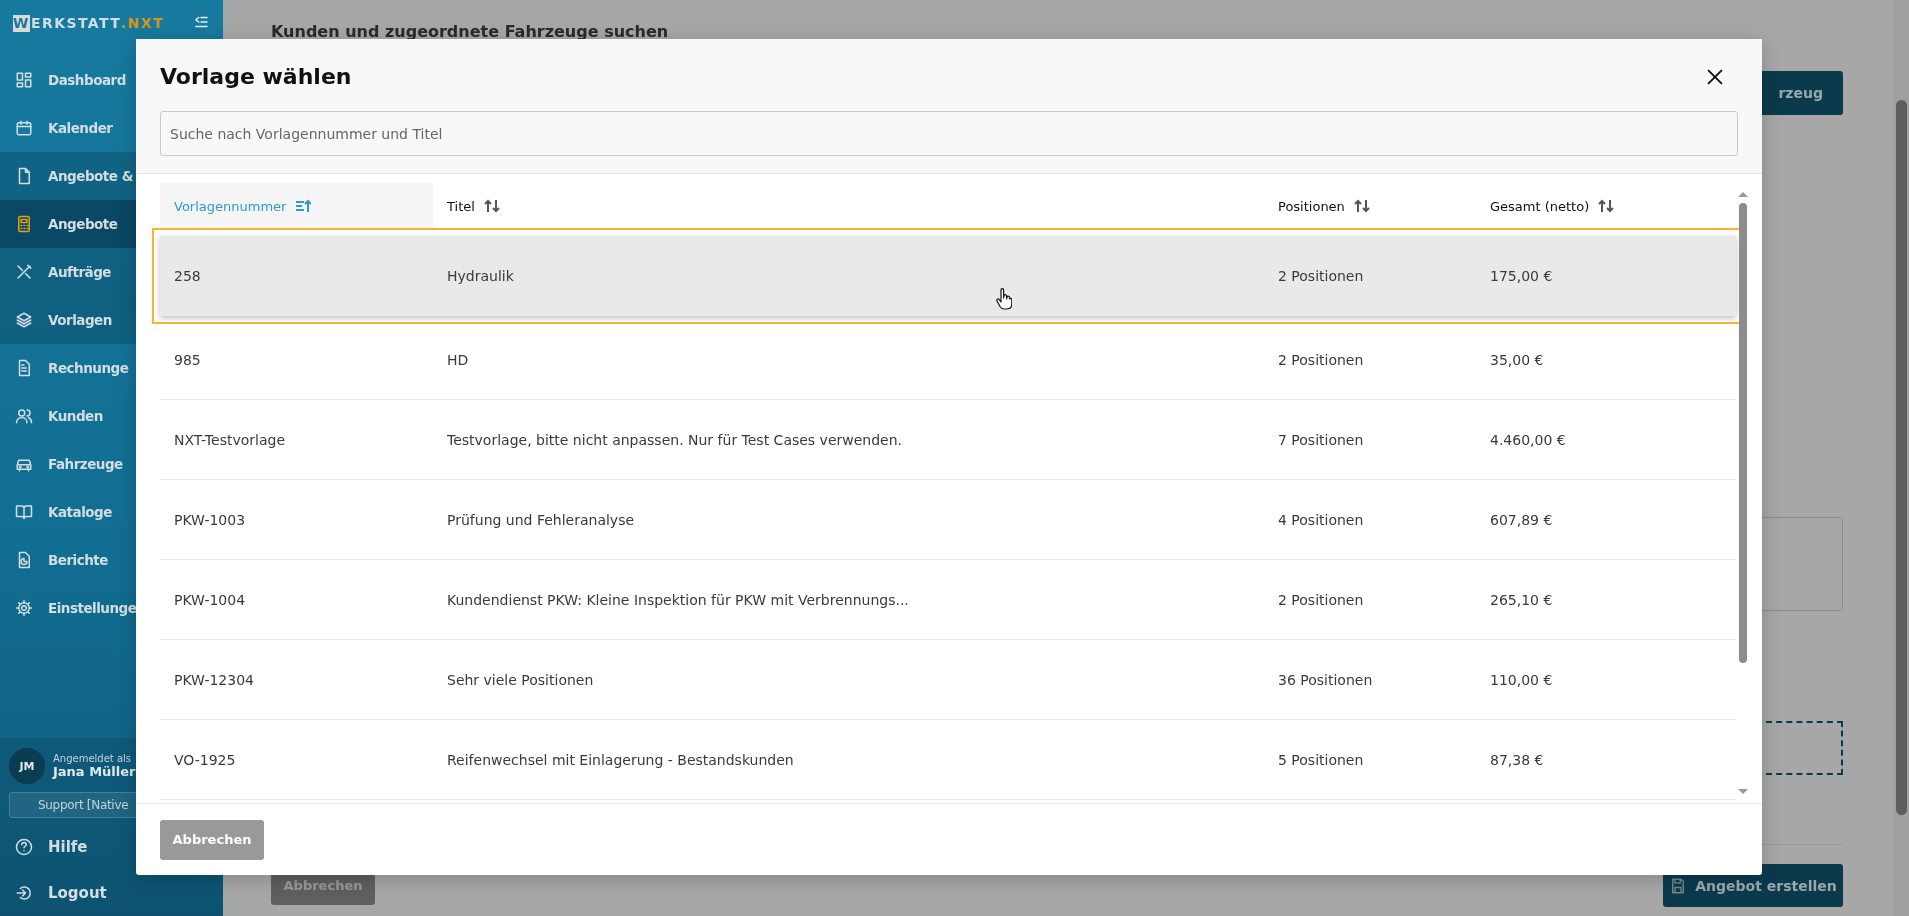 Image resolution: width=1909 pixels, height=916 pixels. What do you see at coordinates (94, 771) in the screenshot?
I see `user-name: Jana Müller` at bounding box center [94, 771].